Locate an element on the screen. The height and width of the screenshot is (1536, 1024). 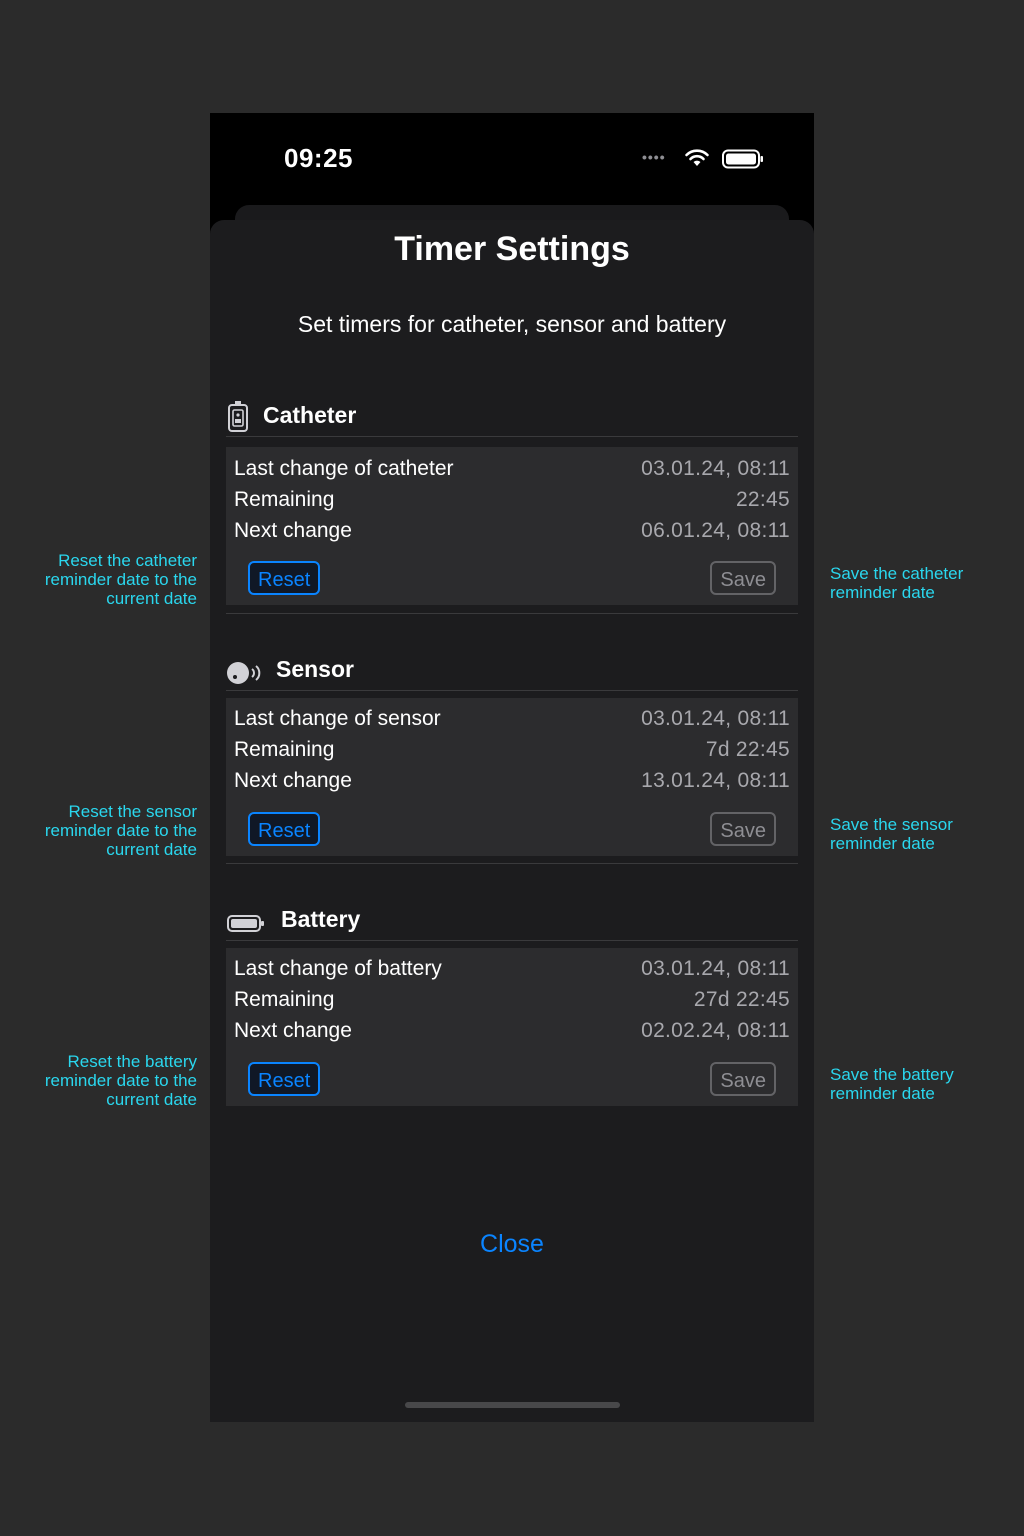
battery-section-title: Battery is located at coordinates (321, 919).